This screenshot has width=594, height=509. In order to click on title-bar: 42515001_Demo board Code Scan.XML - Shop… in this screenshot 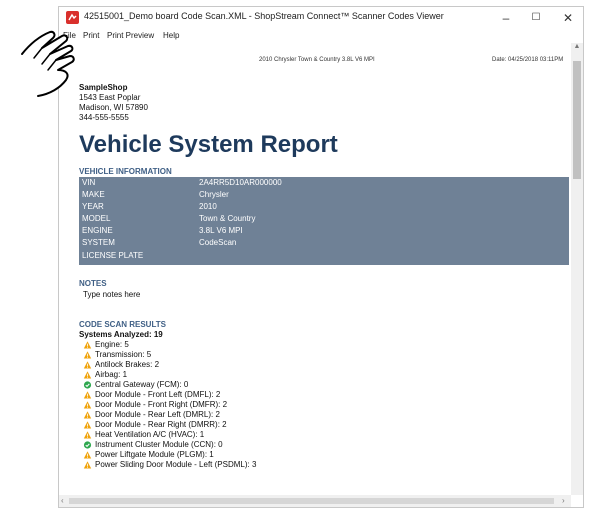, I will do `click(321, 18)`.